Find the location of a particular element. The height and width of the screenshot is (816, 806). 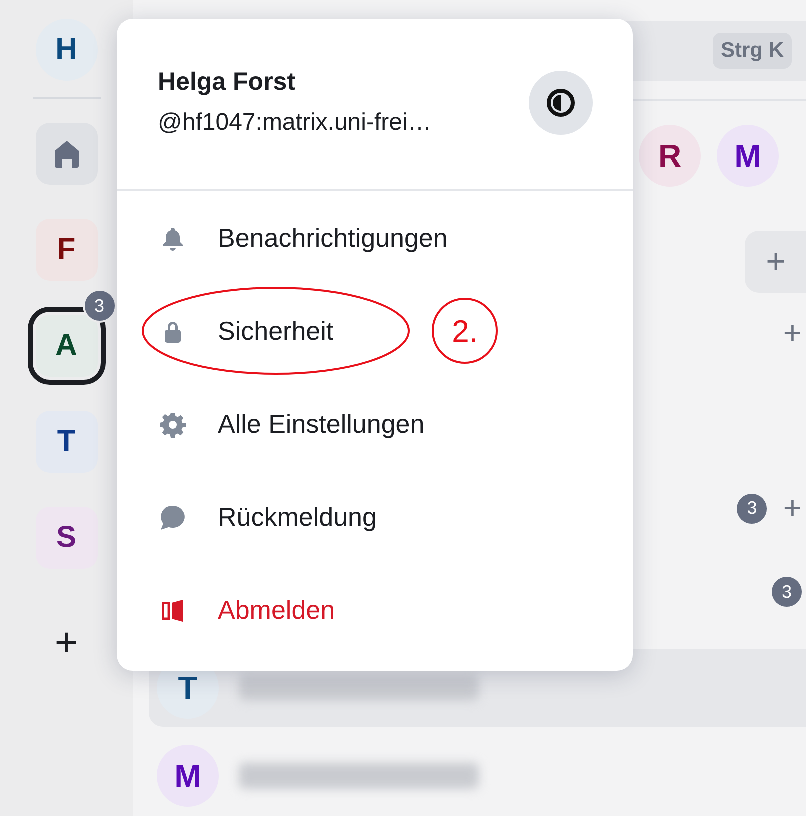

space-icon-button: T is located at coordinates (67, 442).